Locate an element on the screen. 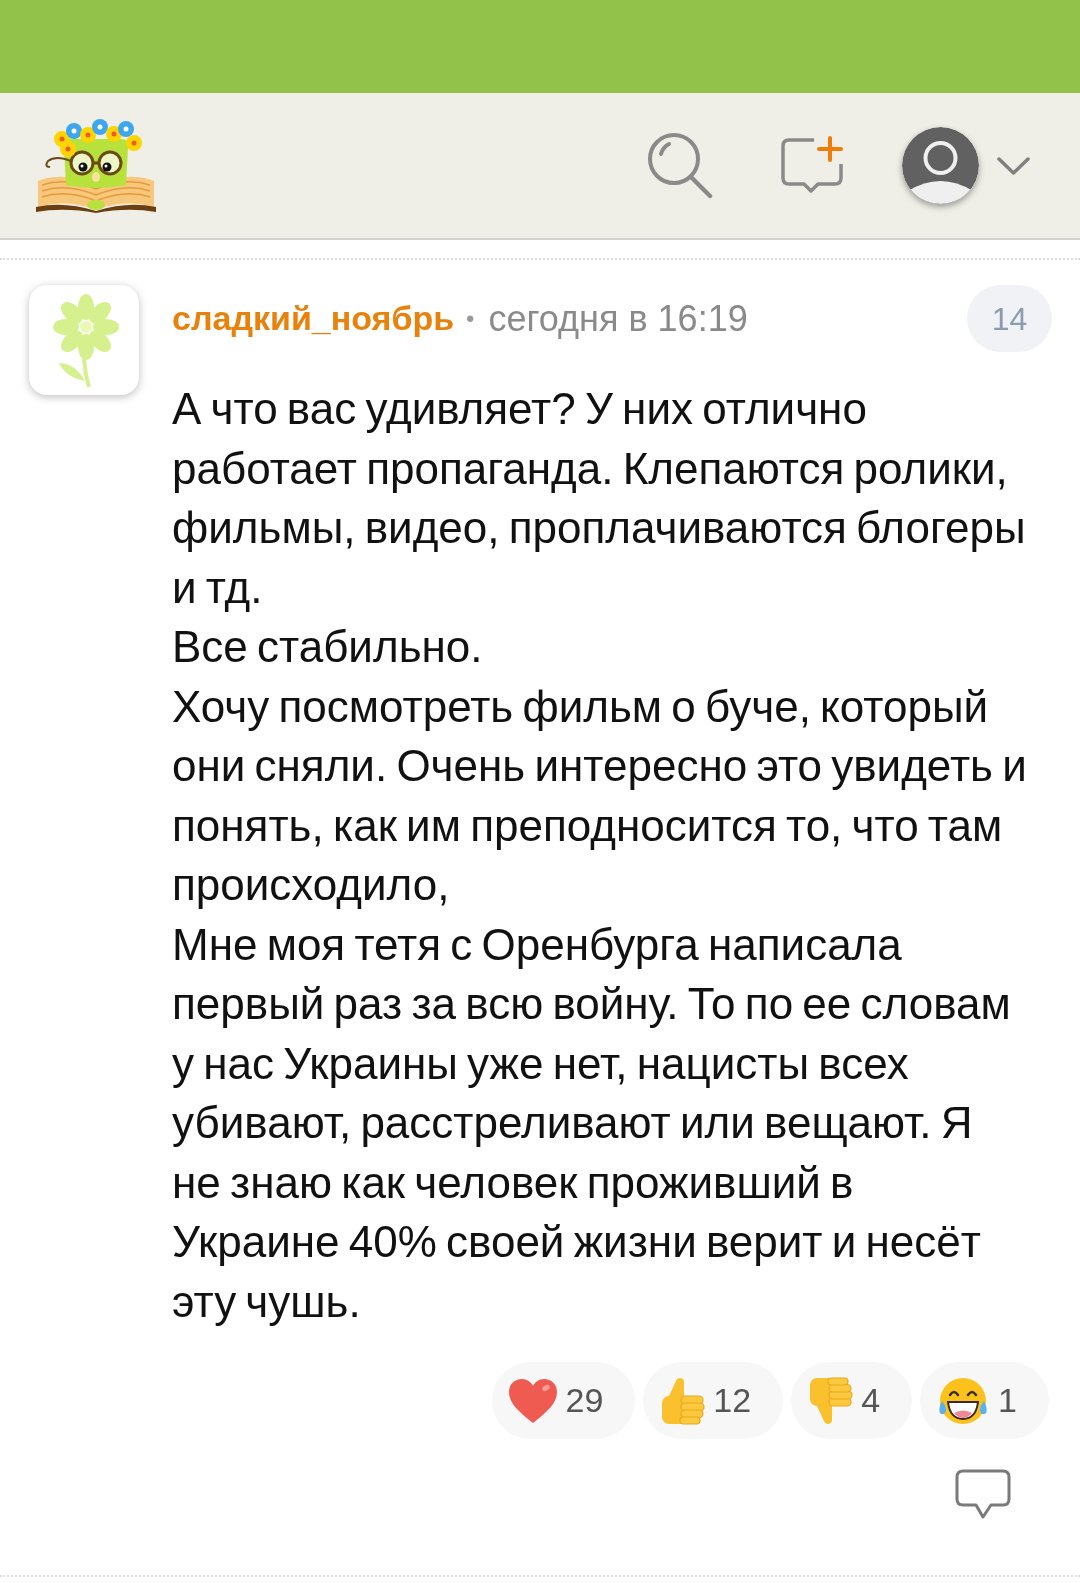  search-icon is located at coordinates (680, 165).